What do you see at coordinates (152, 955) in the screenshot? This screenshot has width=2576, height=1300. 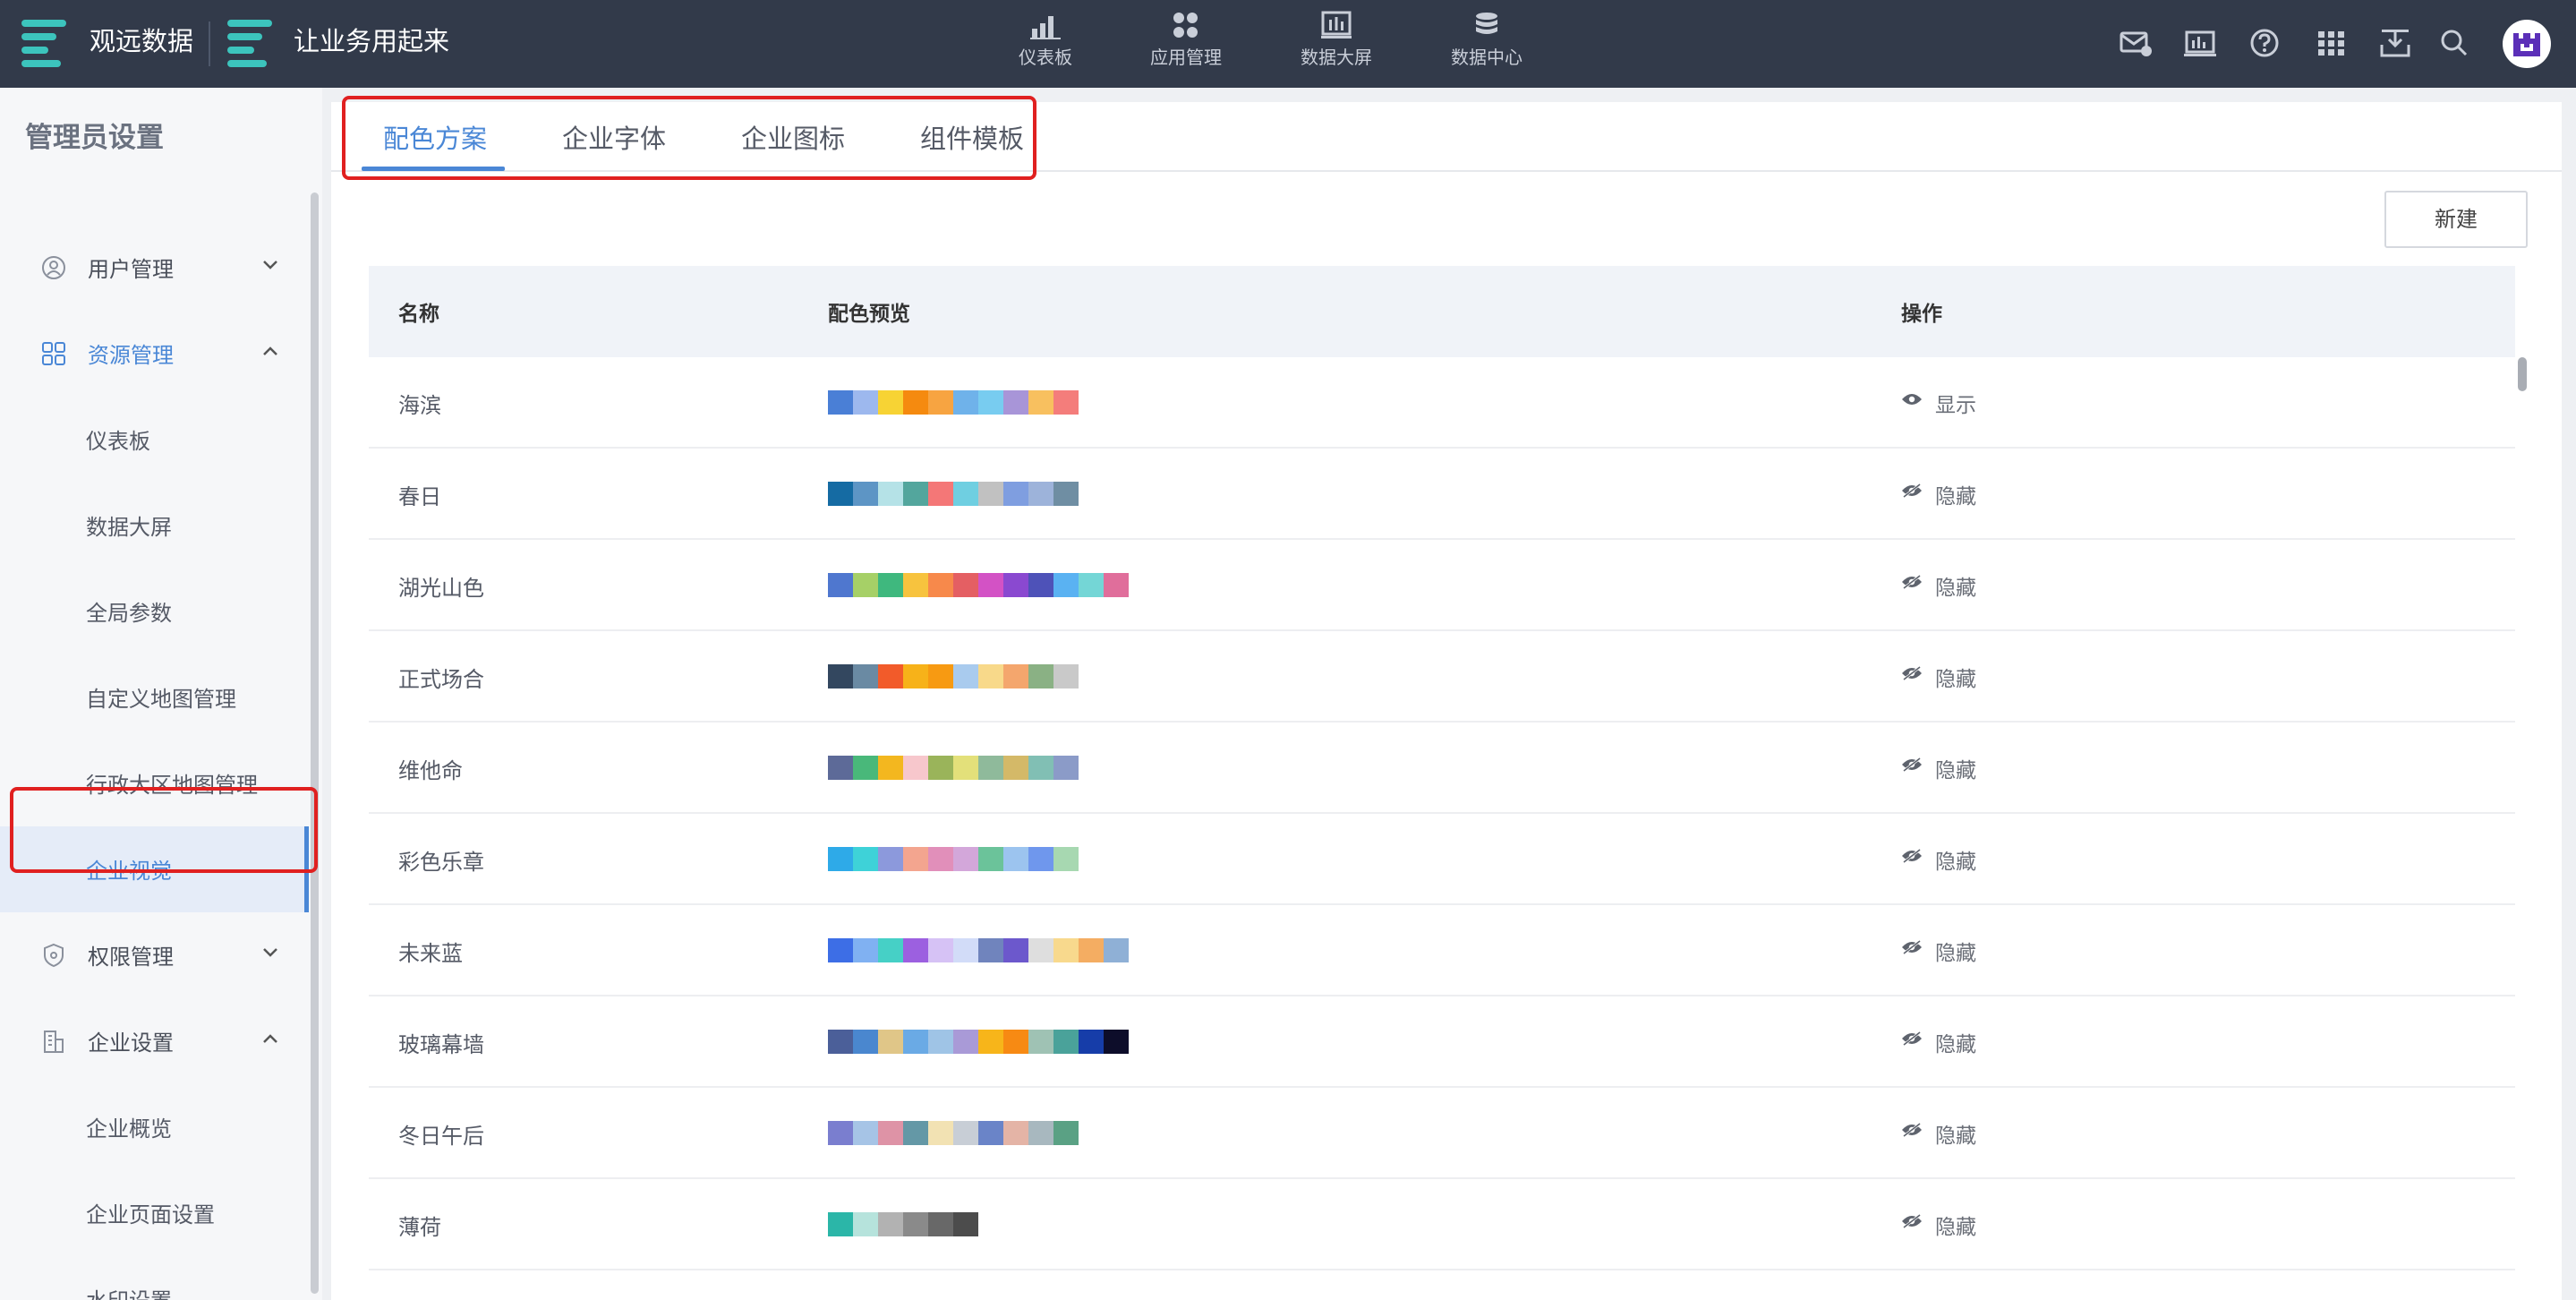 I see `sidebar-group-permission-management: 权限管理` at bounding box center [152, 955].